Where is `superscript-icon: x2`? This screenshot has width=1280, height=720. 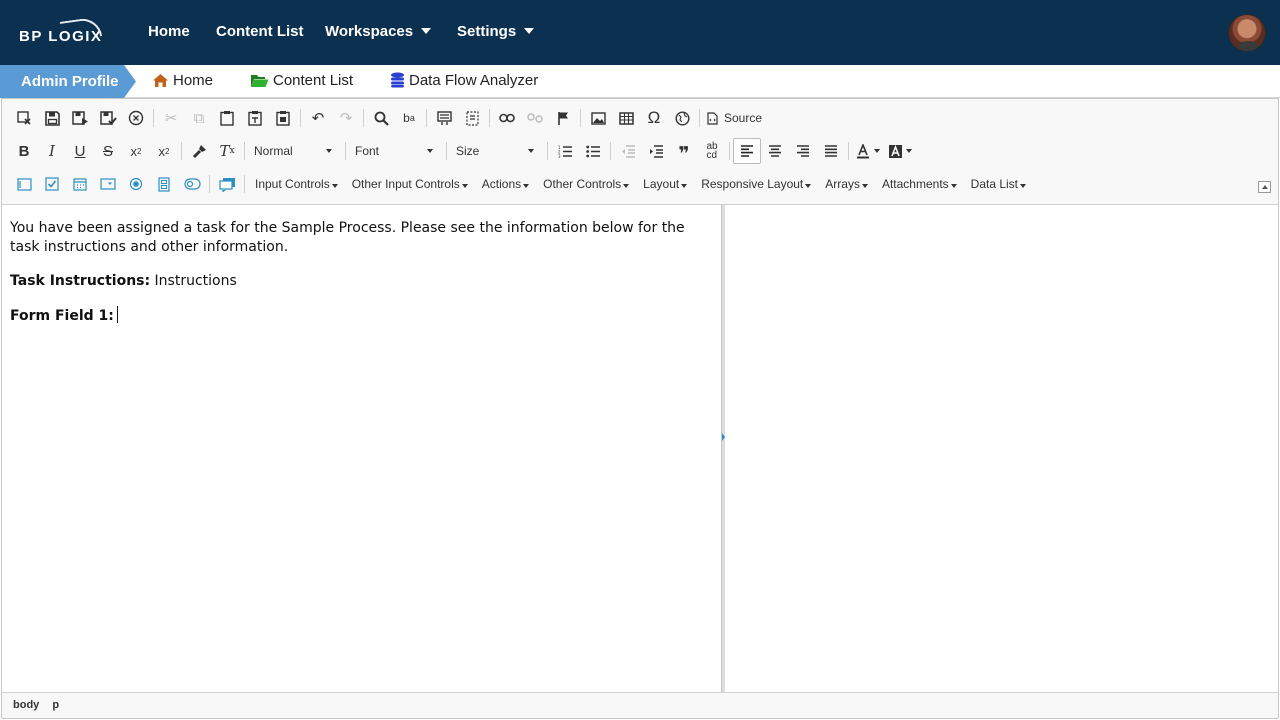
superscript-icon: x2 is located at coordinates (164, 151).